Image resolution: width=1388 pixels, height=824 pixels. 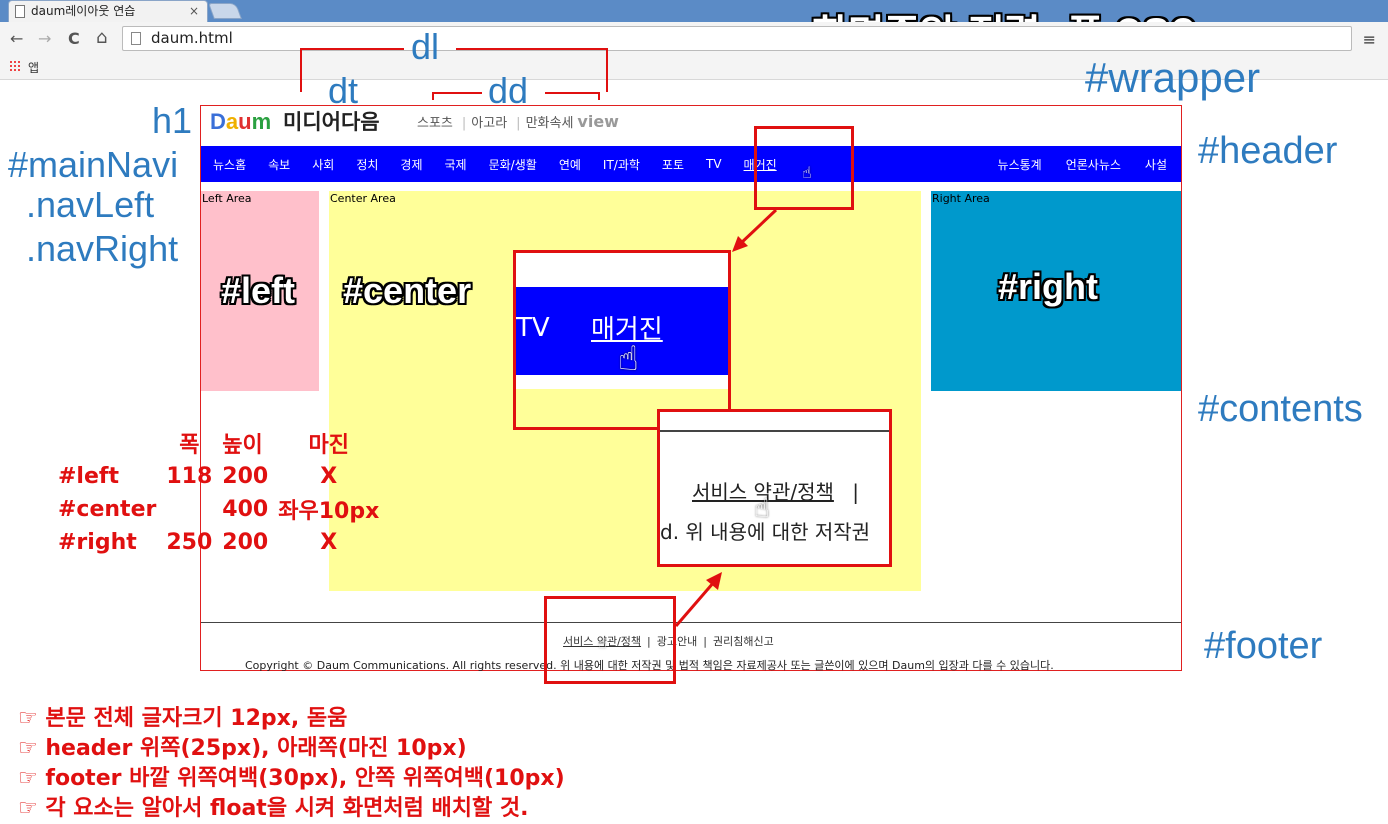 What do you see at coordinates (242, 748) in the screenshot?
I see `note-item: ☞ header 위쪽(25px), 아래쪽(마진 10px)` at bounding box center [242, 748].